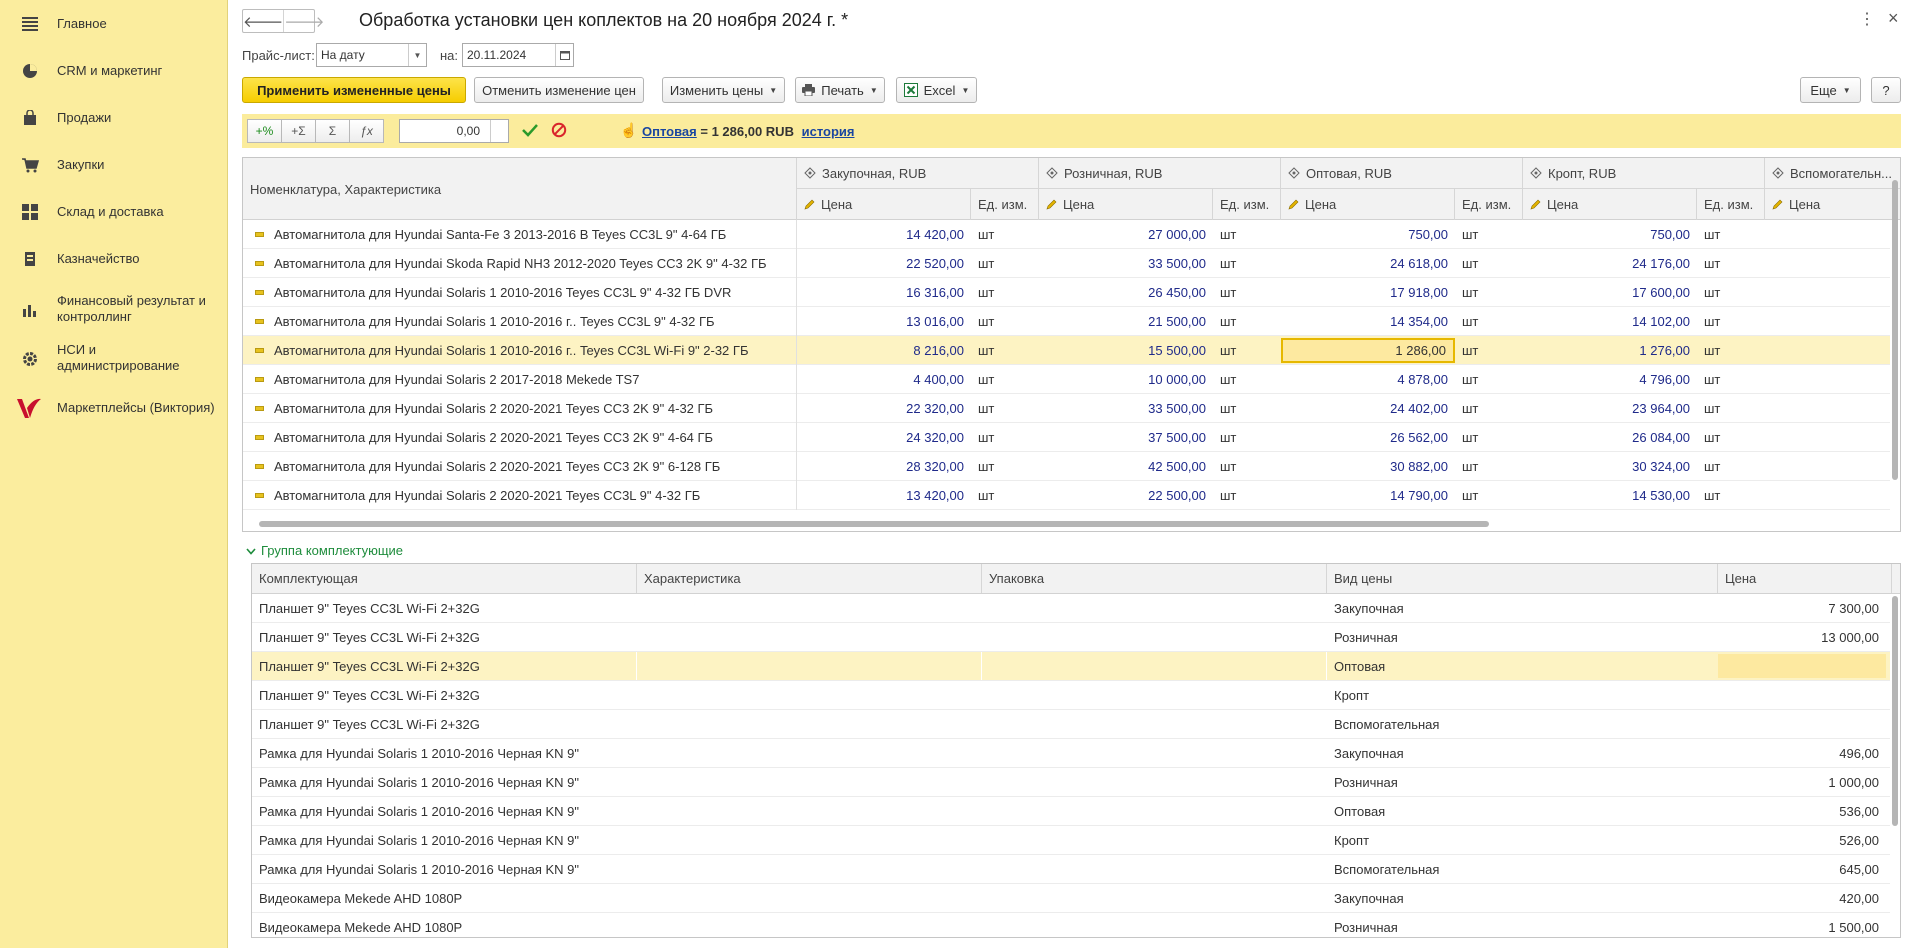  Describe the element at coordinates (114, 24) in the screenshot. I see `sidebar-item-main: Главное` at that location.